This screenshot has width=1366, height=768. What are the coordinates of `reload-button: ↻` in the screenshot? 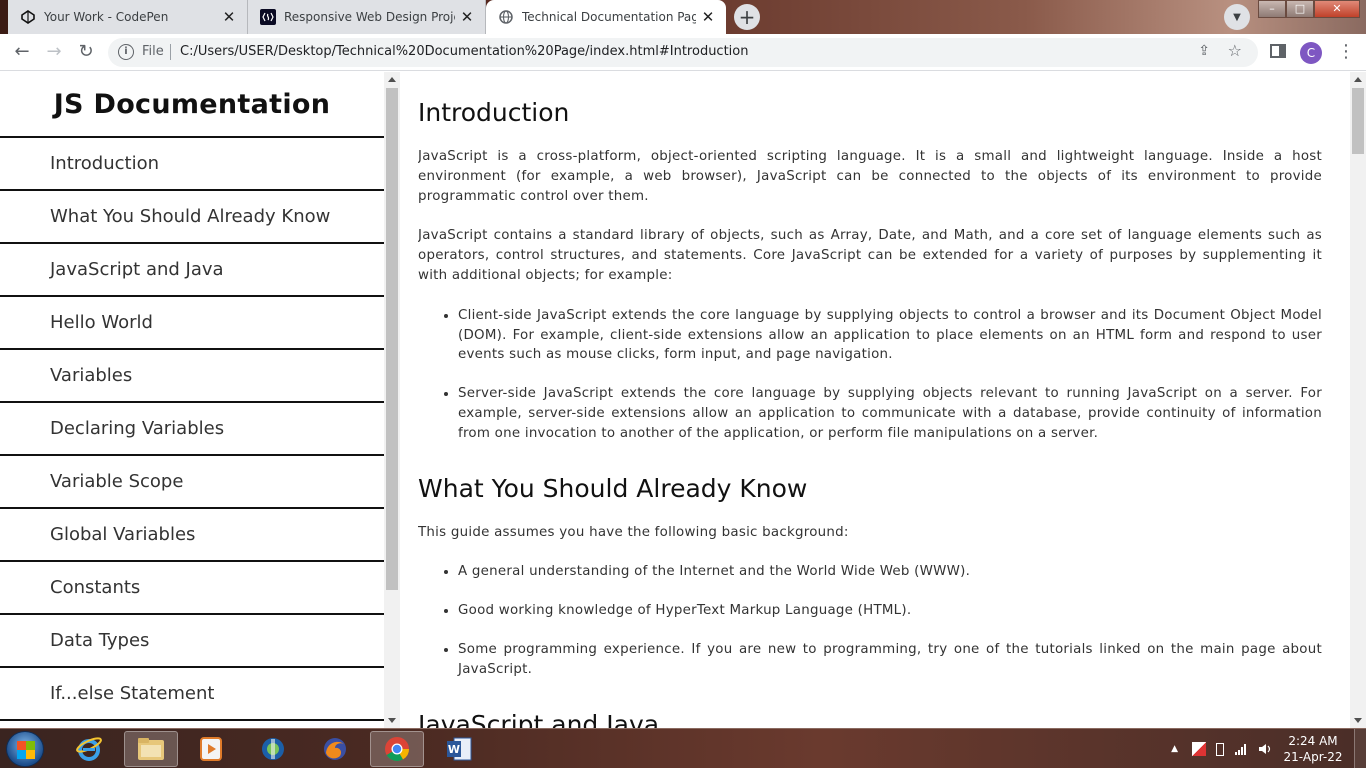 It's located at (86, 52).